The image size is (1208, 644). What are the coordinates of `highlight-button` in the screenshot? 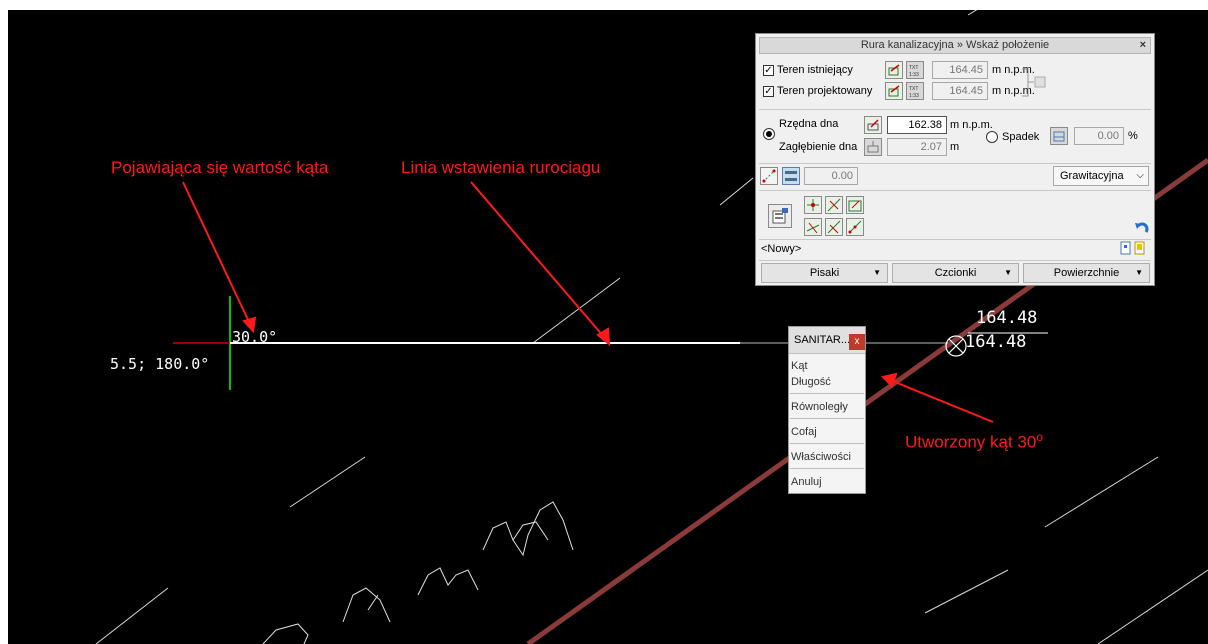 It's located at (1140, 248).